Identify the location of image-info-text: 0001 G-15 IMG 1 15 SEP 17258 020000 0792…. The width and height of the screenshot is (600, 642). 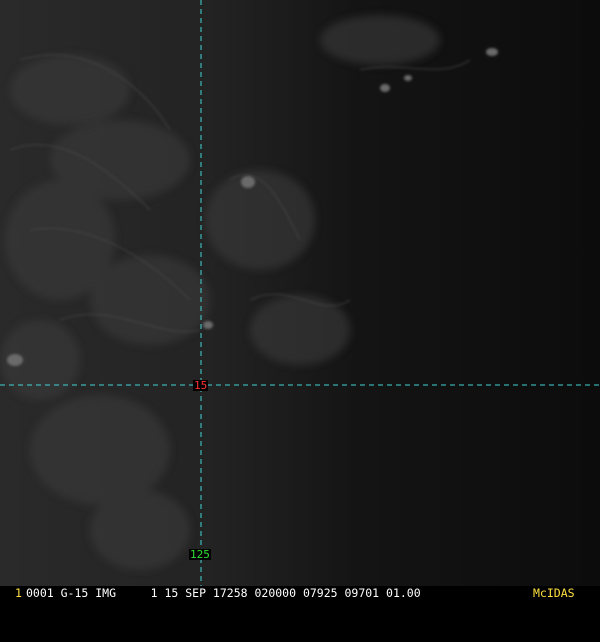
(223, 593).